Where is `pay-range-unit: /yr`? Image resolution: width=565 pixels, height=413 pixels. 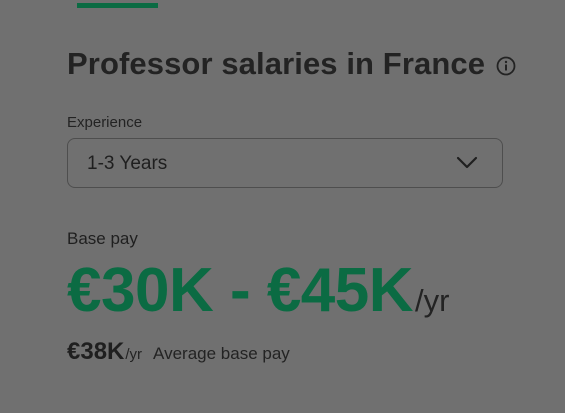 pay-range-unit: /yr is located at coordinates (432, 300).